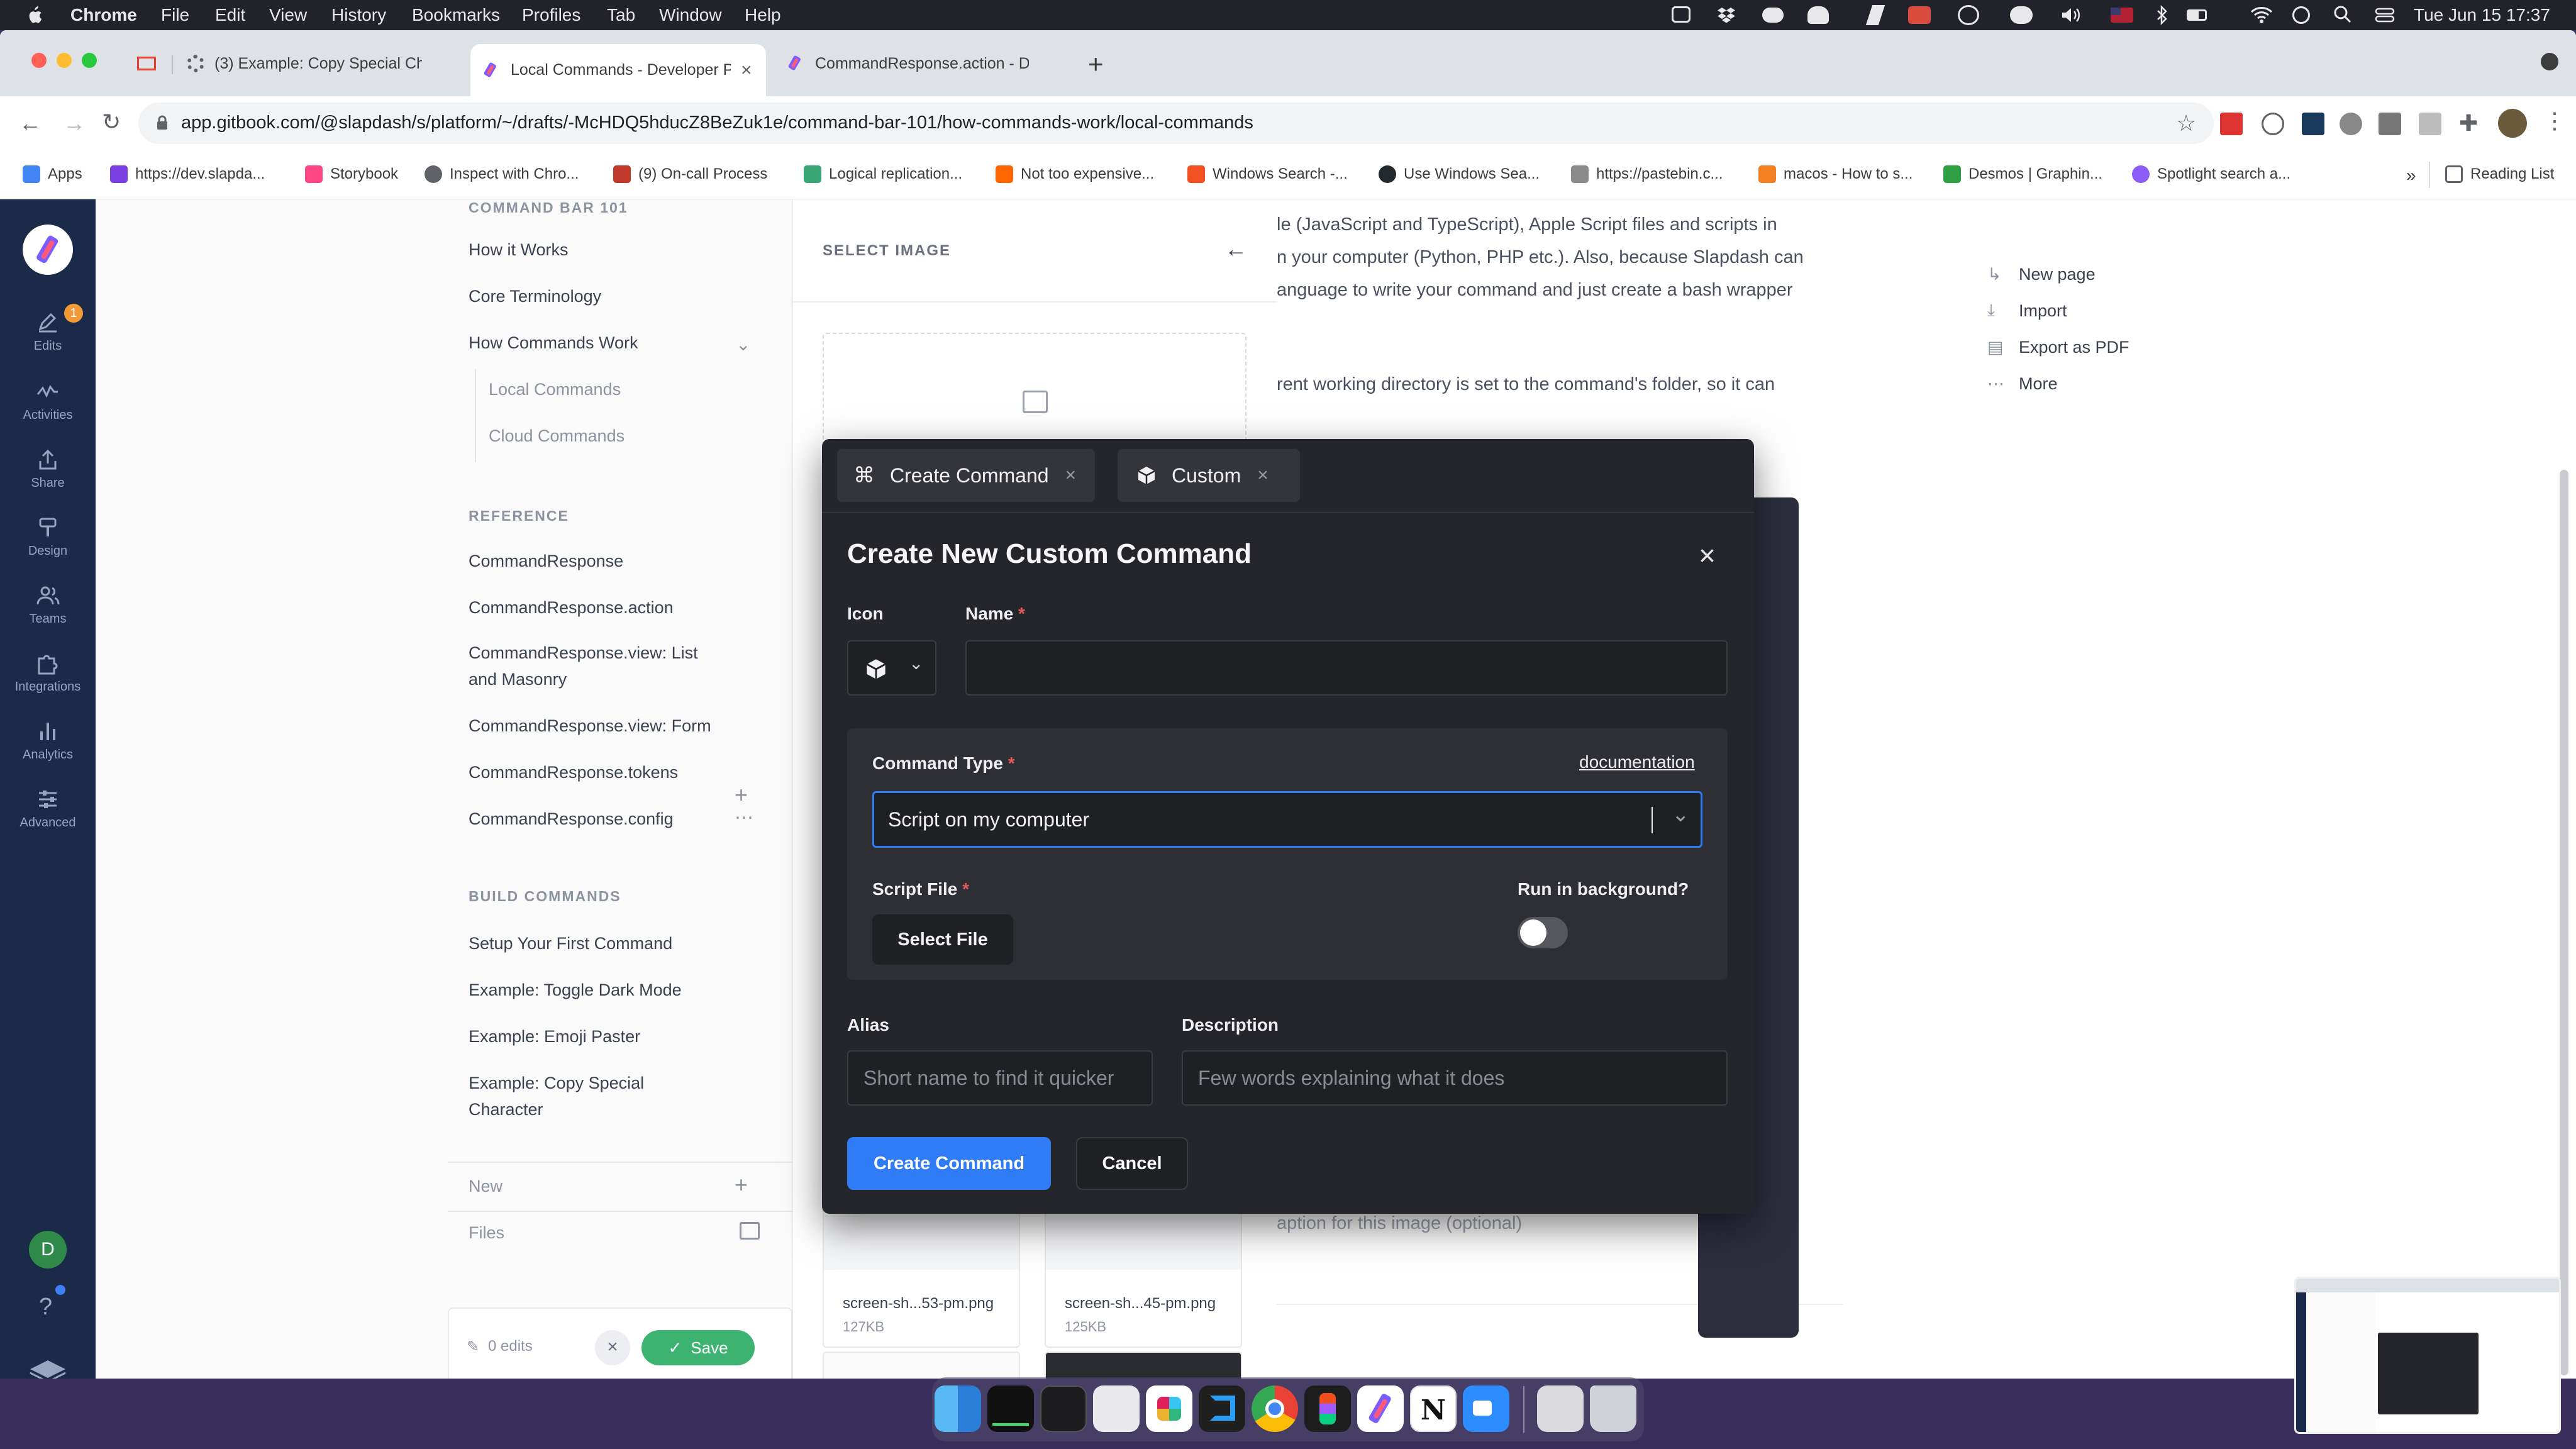 The width and height of the screenshot is (2576, 1449). Describe the element at coordinates (1818, 15) in the screenshot. I see `weather-icon` at that location.